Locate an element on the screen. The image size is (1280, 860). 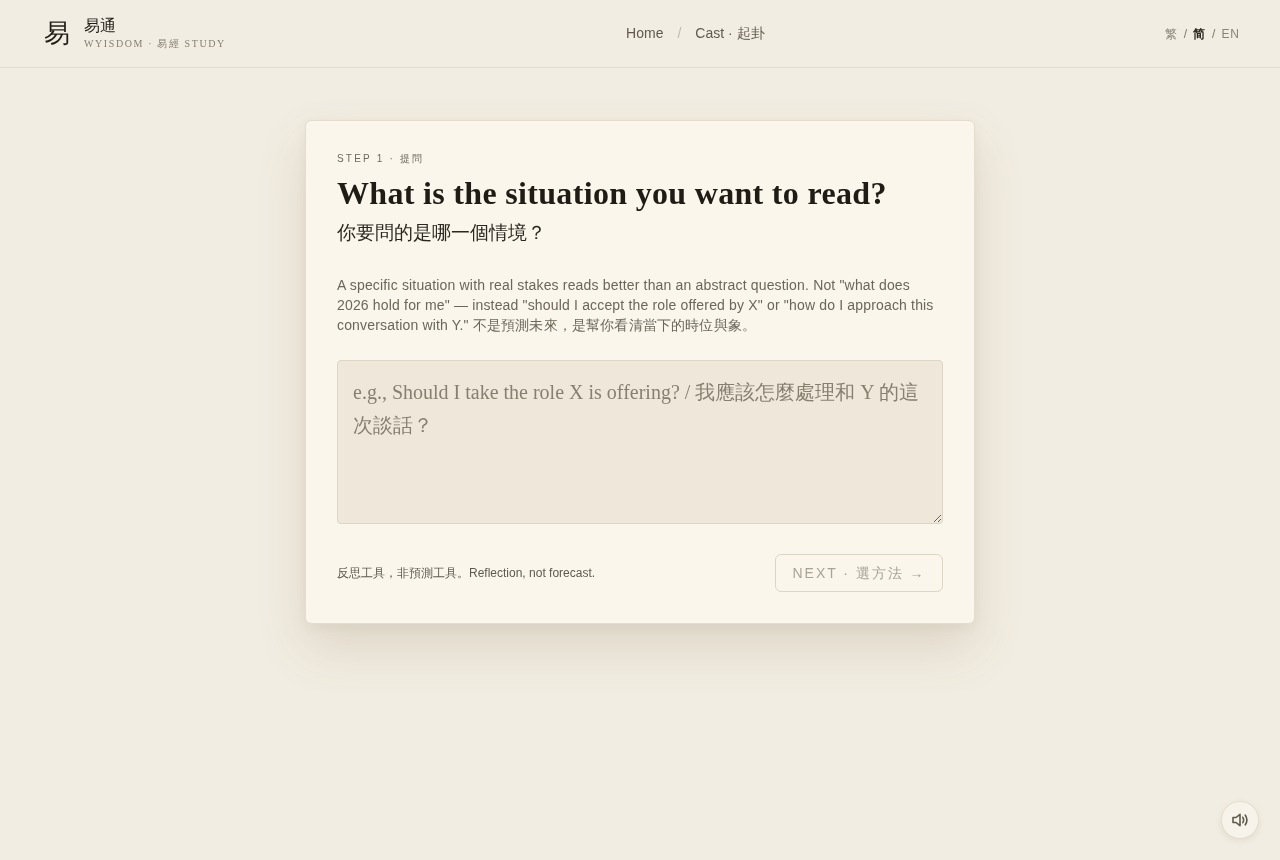
footer-note: 反思工具，非預測工具。Reflection, not forecast. is located at coordinates (466, 574).